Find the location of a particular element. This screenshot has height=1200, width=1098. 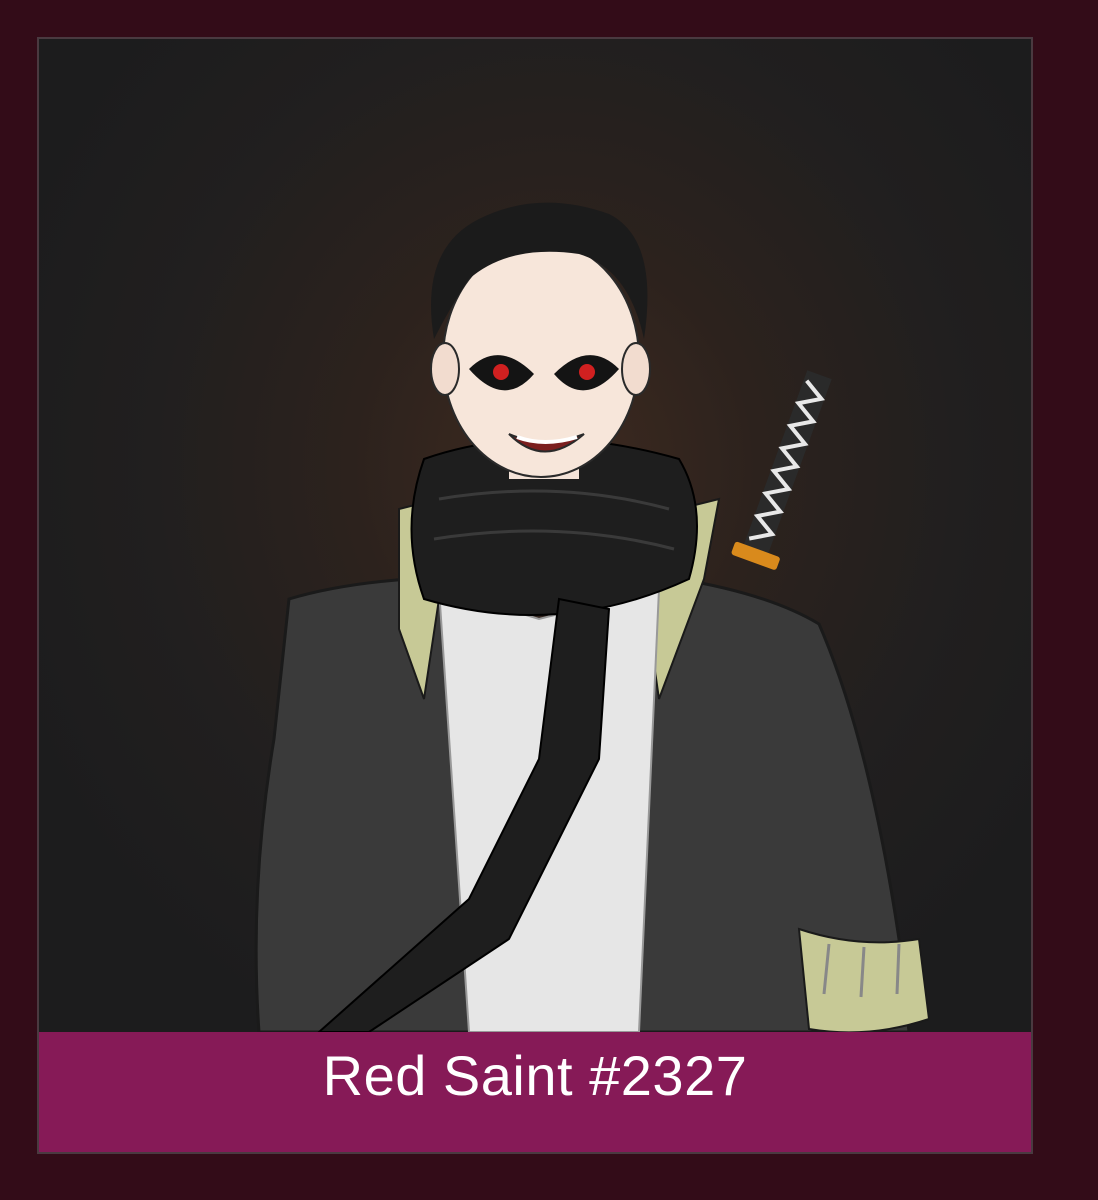

head is located at coordinates (540, 340).